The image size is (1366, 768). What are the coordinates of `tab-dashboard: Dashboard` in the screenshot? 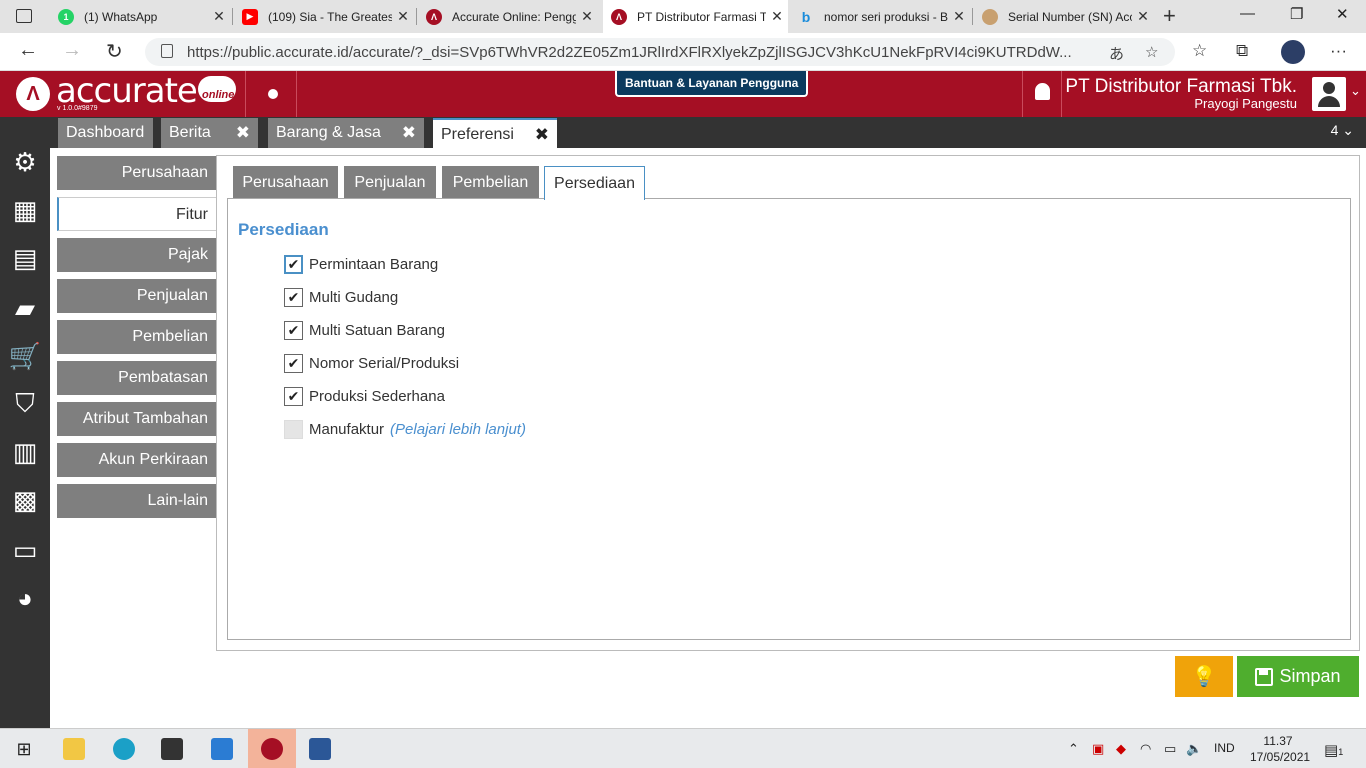 It's located at (105, 133).